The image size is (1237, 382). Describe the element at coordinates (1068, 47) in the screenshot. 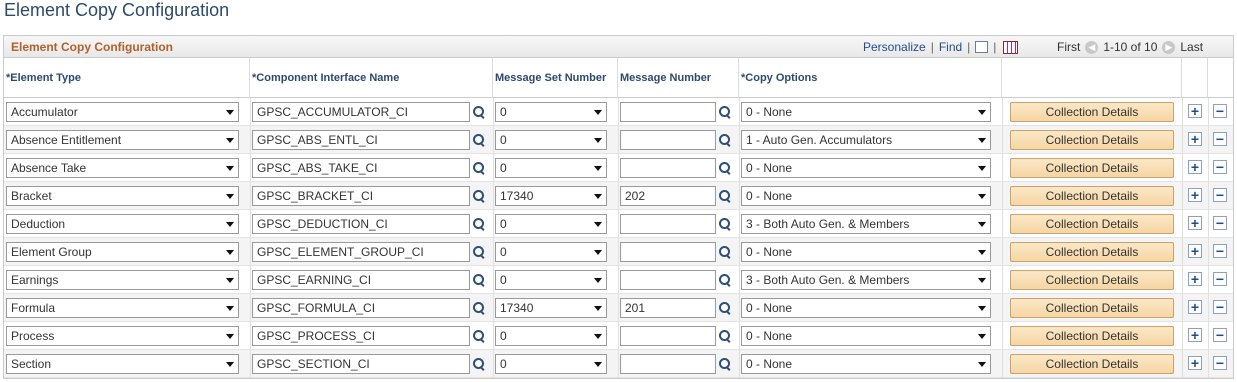

I see `first-link: First` at that location.